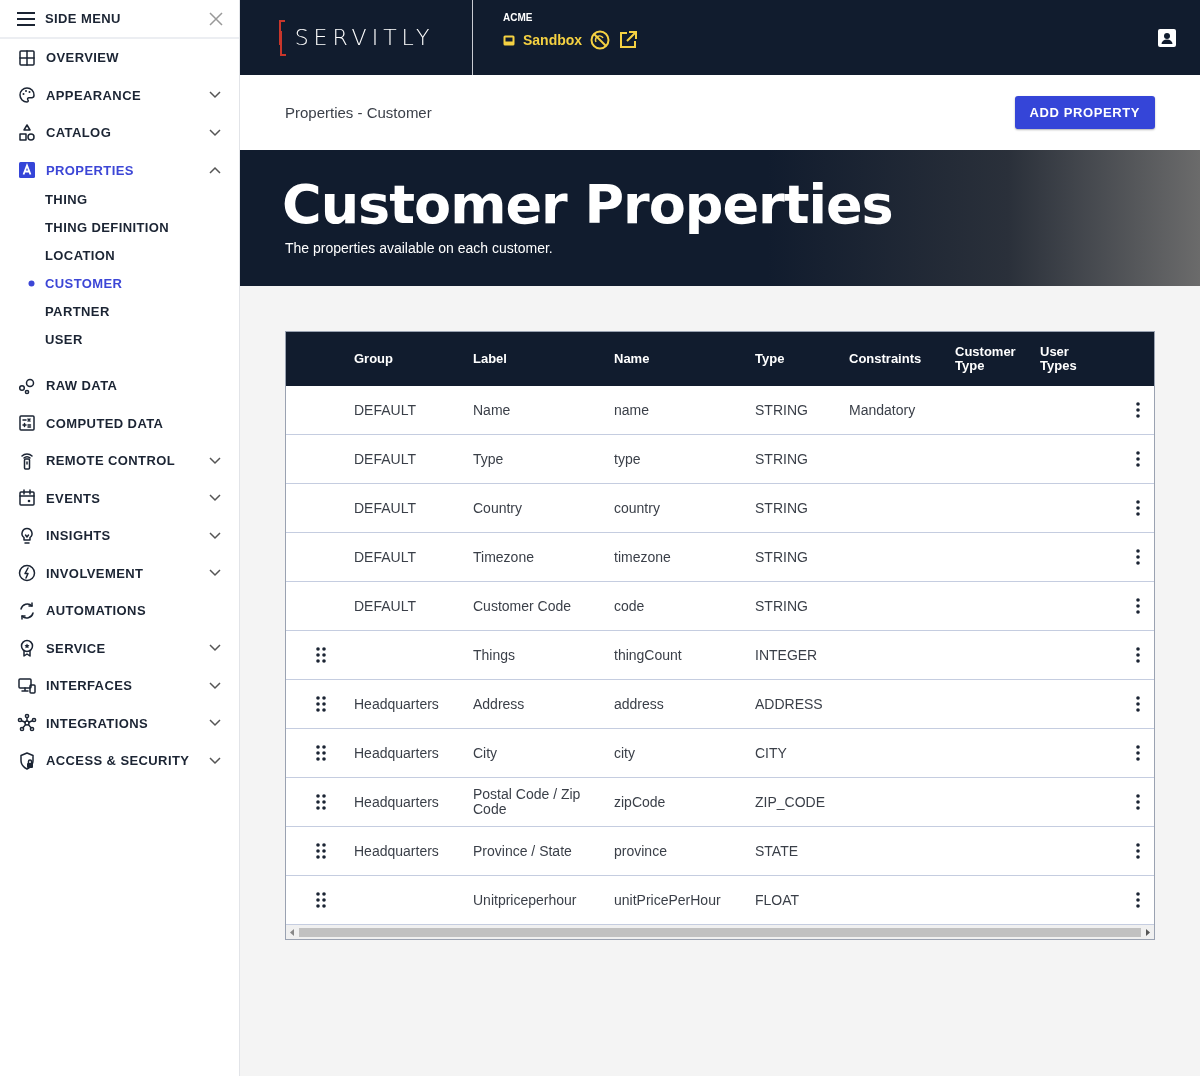 The image size is (1200, 1076). I want to click on menu-item: AUTOMATIONS, so click(119, 611).